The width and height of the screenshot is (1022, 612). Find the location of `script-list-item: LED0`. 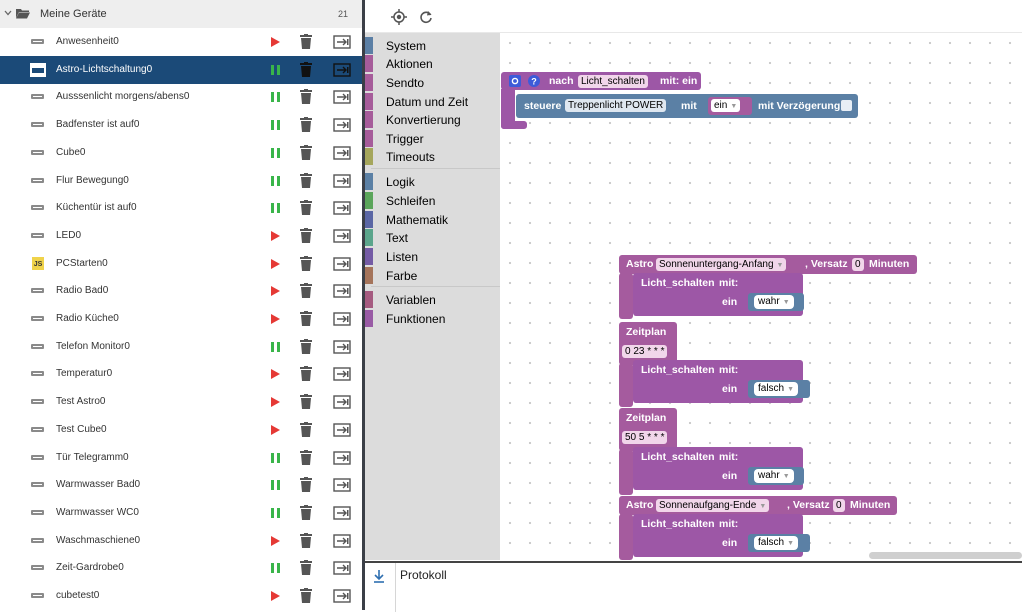

script-list-item: LED0 is located at coordinates (181, 236).